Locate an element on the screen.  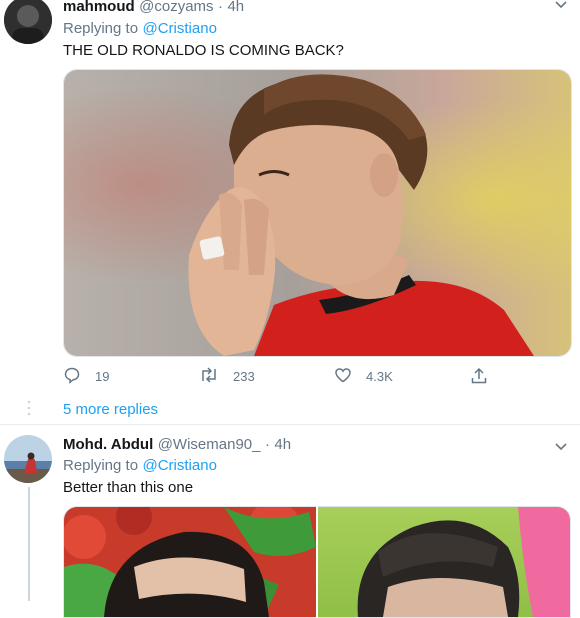
reply-icon is located at coordinates (72, 376).